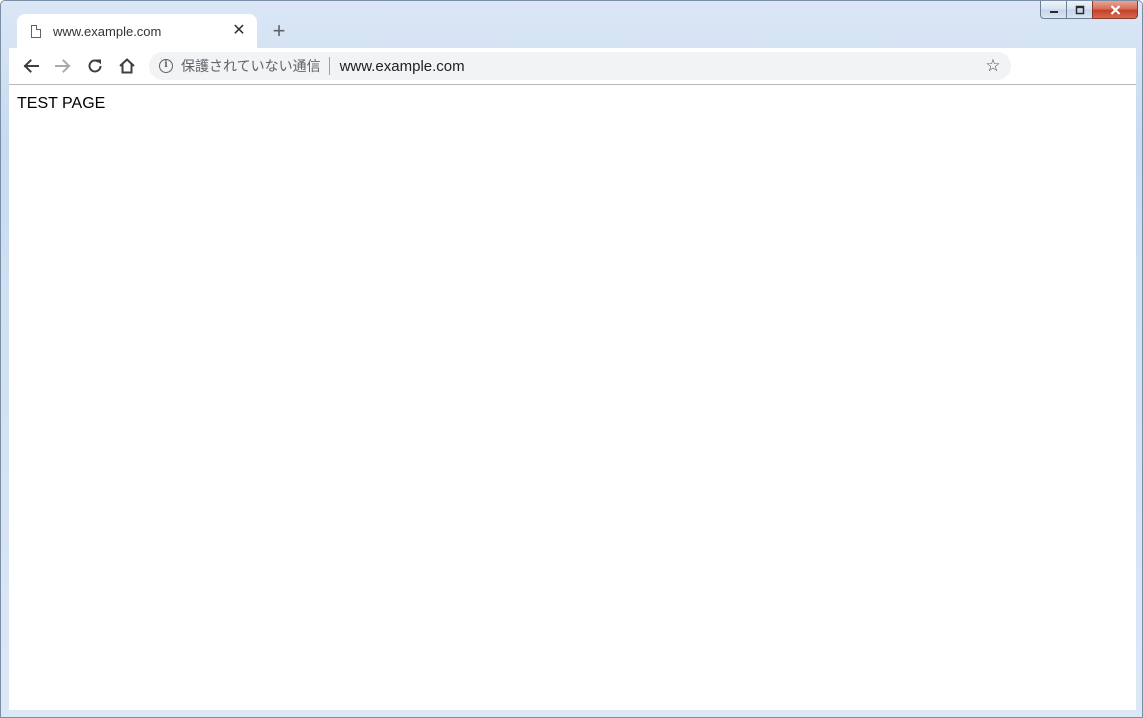 The width and height of the screenshot is (1143, 718). What do you see at coordinates (661, 66) in the screenshot?
I see `url-text: www.example.com` at bounding box center [661, 66].